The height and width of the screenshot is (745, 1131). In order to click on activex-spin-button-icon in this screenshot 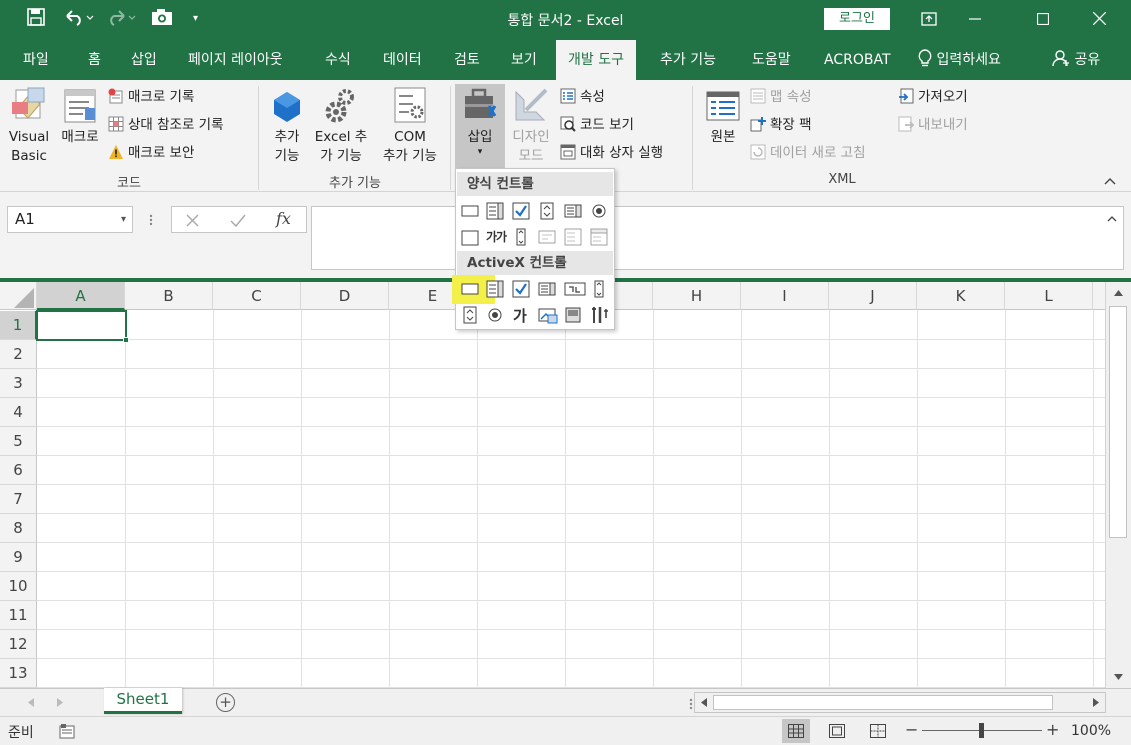, I will do `click(470, 315)`.